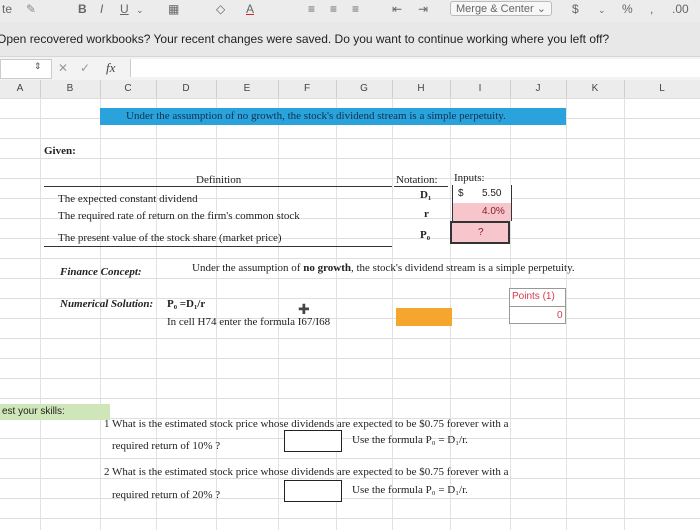 The height and width of the screenshot is (530, 700). Describe the element at coordinates (481, 232) in the screenshot. I see `input-price-value: ?` at that location.